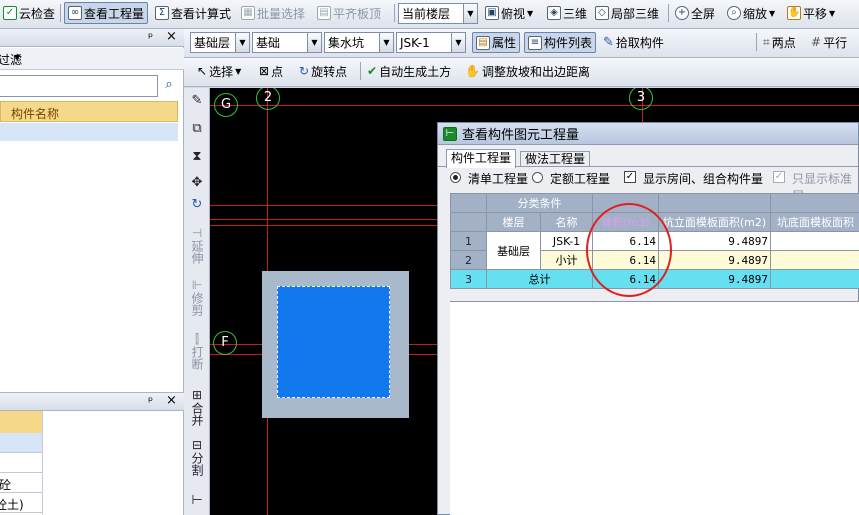 This screenshot has width=859, height=515. What do you see at coordinates (537, 177) in the screenshot?
I see `radio-quota-quantity` at bounding box center [537, 177].